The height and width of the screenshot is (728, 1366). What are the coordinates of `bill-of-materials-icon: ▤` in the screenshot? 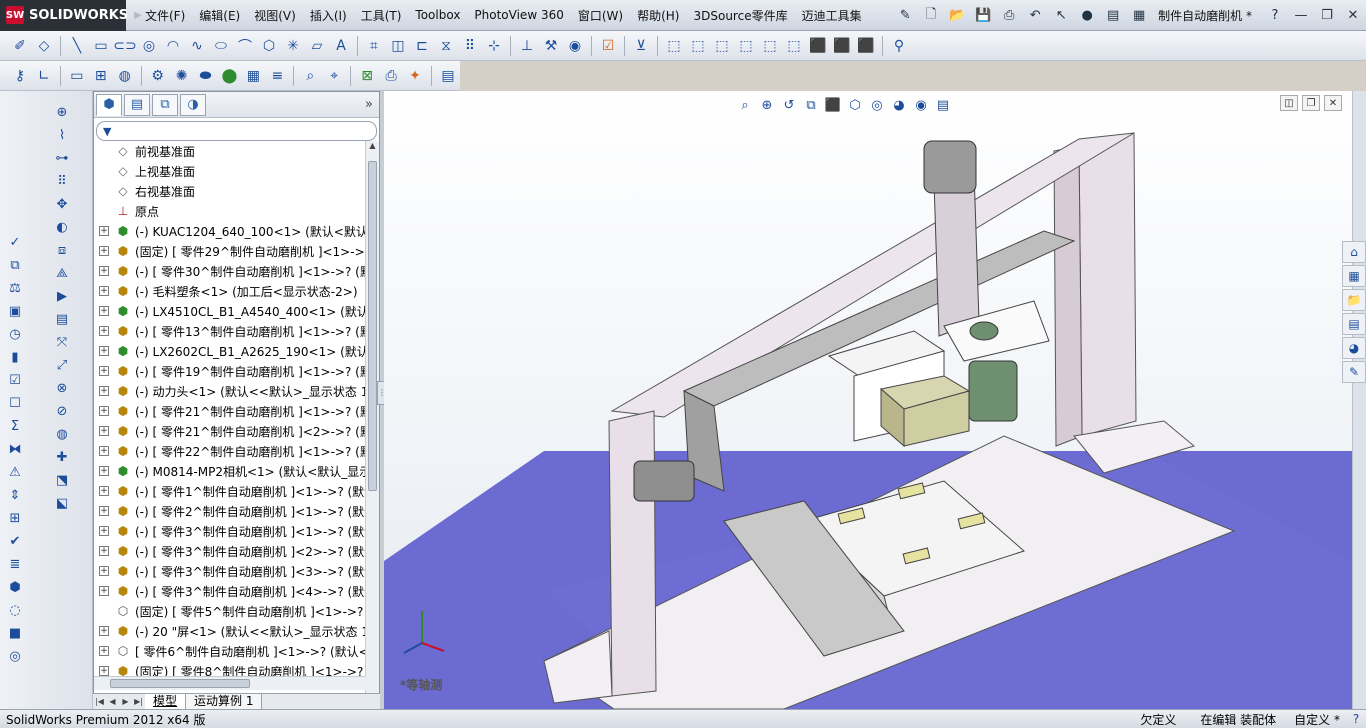 It's located at (62, 320).